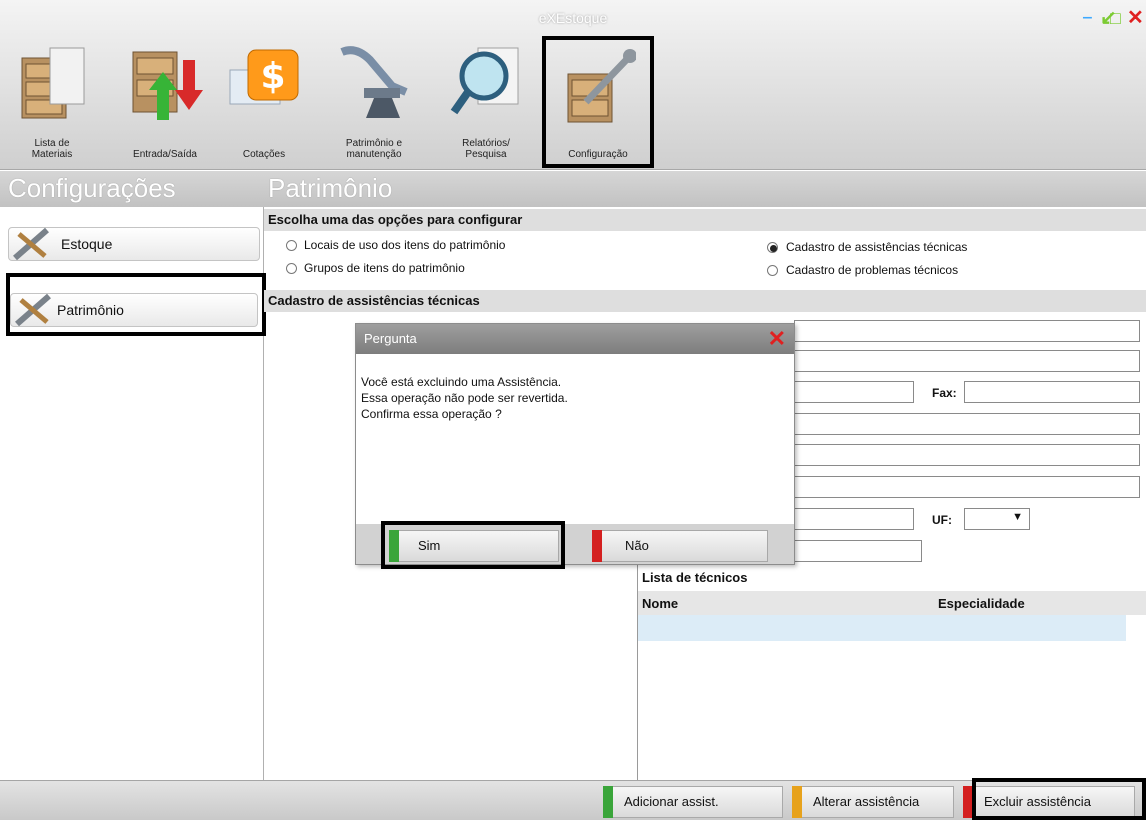 The image size is (1146, 820). What do you see at coordinates (134, 310) in the screenshot?
I see `sidebar-item-patrimonio: Patrimônio` at bounding box center [134, 310].